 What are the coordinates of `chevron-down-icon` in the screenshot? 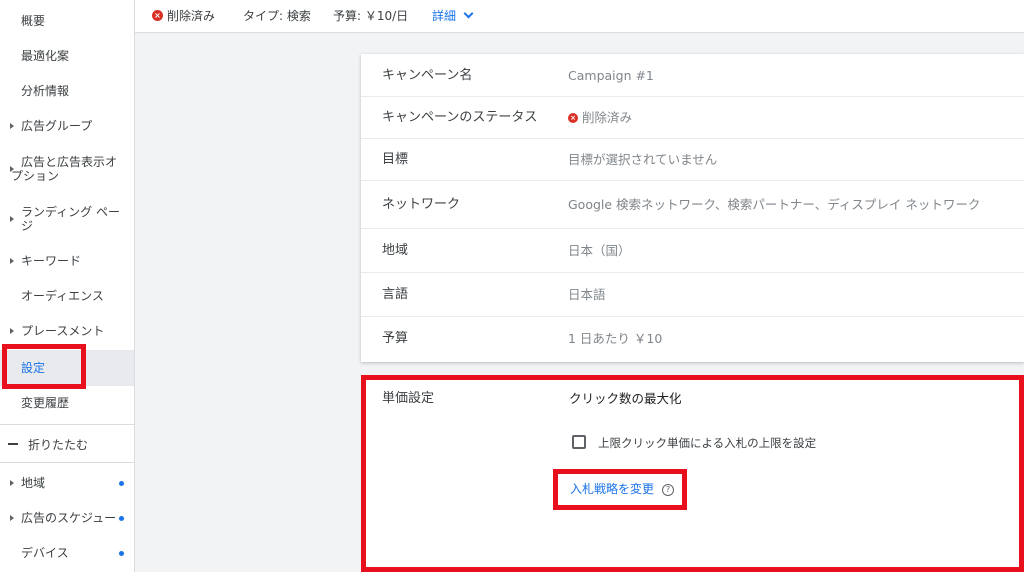 It's located at (468, 13).